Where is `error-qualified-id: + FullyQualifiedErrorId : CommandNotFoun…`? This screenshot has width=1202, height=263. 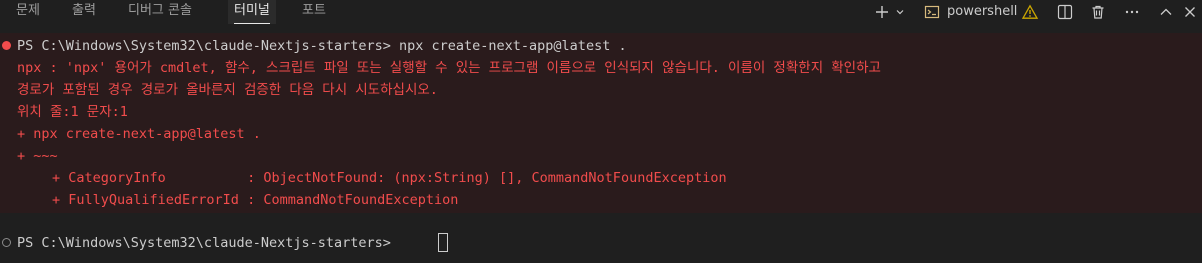 error-qualified-id: + FullyQualifiedErrorId : CommandNotFoun… is located at coordinates (255, 200).